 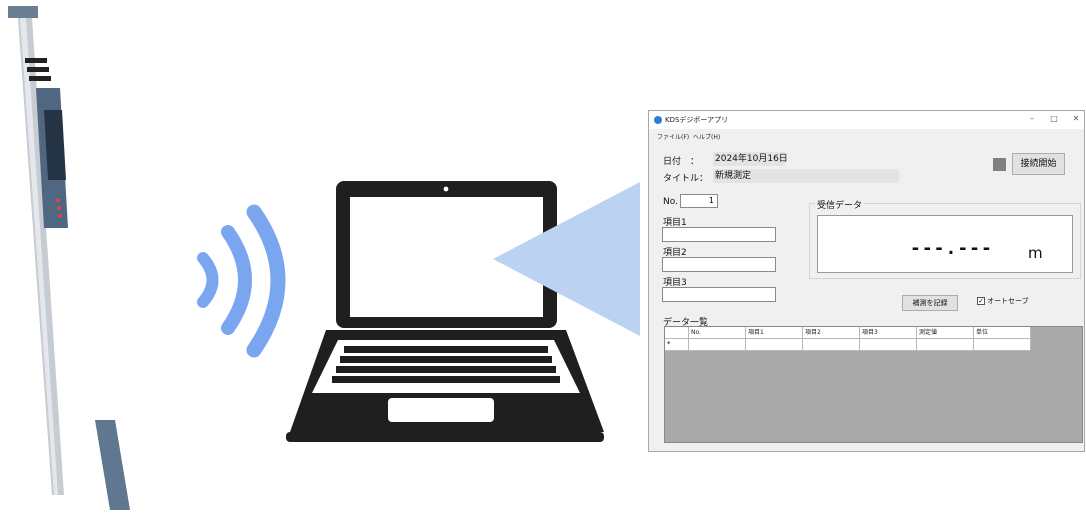 I want to click on close-button: ✕, so click(x=1076, y=118).